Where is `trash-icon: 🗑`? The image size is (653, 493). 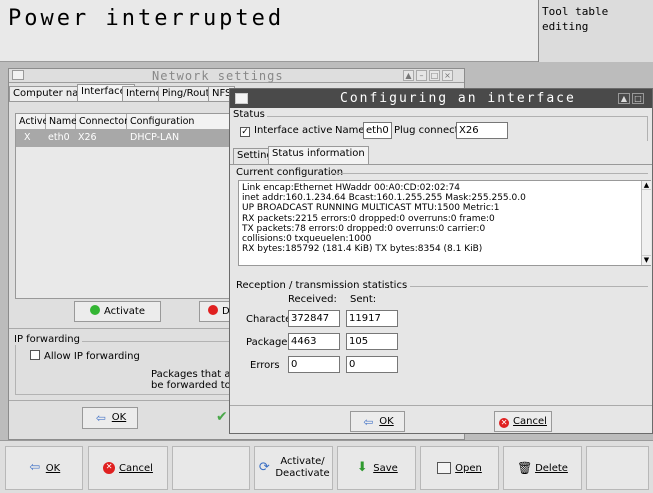
trash-icon: 🗑 is located at coordinates (525, 468).